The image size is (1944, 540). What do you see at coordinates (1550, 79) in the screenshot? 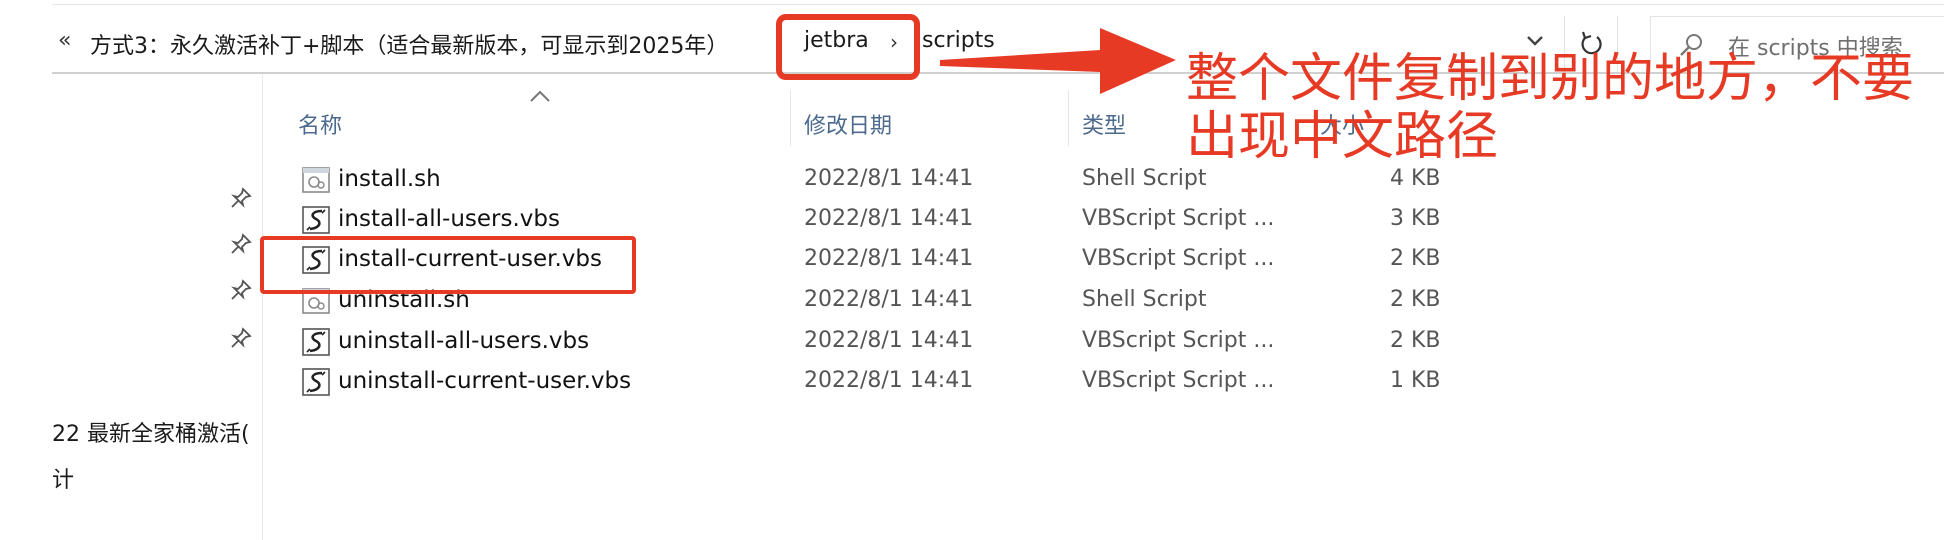
I see `annotation-note-line: 整个文件复制到别的地方，不要` at bounding box center [1550, 79].